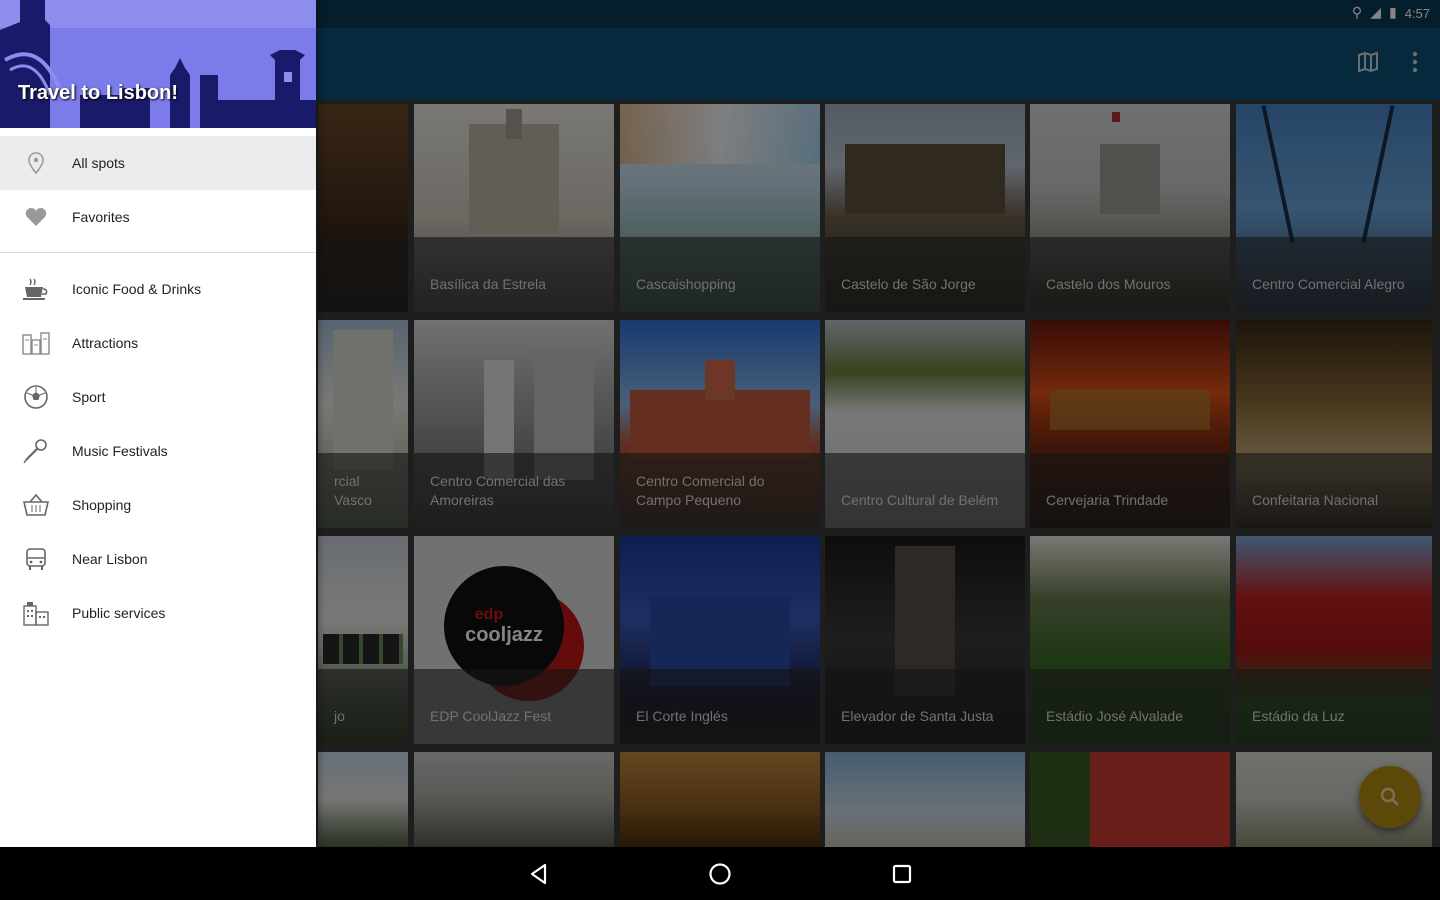 The height and width of the screenshot is (900, 1440). What do you see at coordinates (36, 559) in the screenshot?
I see `bus-icon` at bounding box center [36, 559].